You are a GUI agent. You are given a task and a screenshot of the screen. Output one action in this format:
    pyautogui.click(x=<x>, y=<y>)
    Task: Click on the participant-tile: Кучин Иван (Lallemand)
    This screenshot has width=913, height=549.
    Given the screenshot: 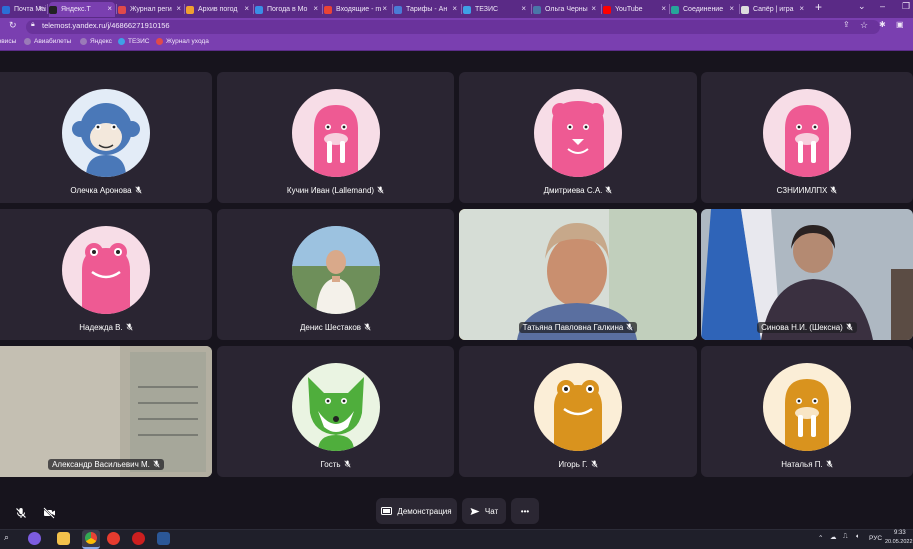 What is the action you would take?
    pyautogui.click(x=335, y=137)
    